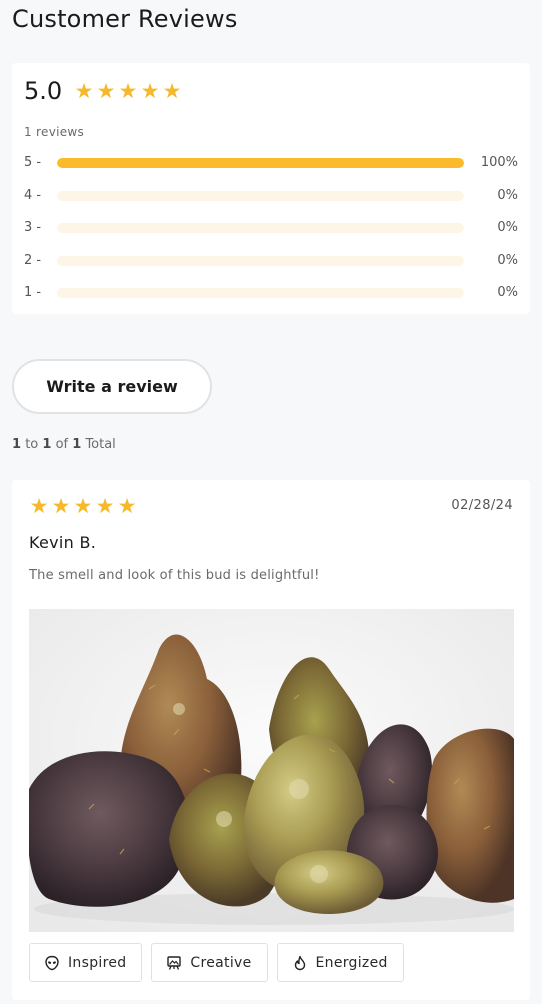 Image resolution: width=542 pixels, height=1004 pixels. I want to click on tag-energized: Energized, so click(340, 962).